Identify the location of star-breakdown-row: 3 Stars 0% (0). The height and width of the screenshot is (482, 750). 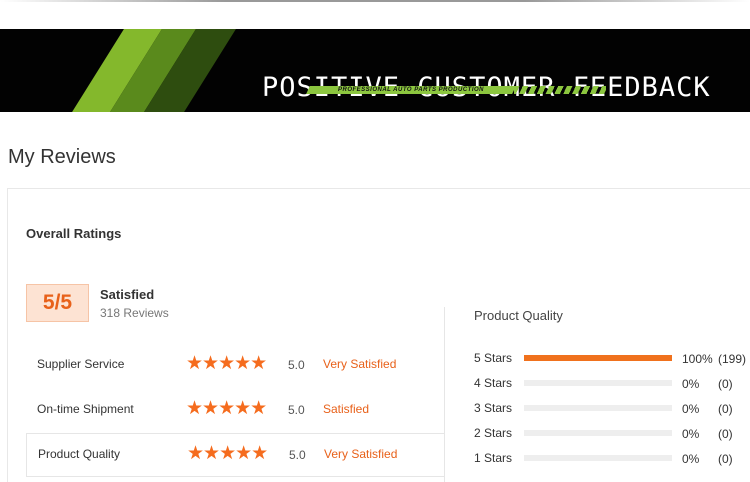
(612, 408).